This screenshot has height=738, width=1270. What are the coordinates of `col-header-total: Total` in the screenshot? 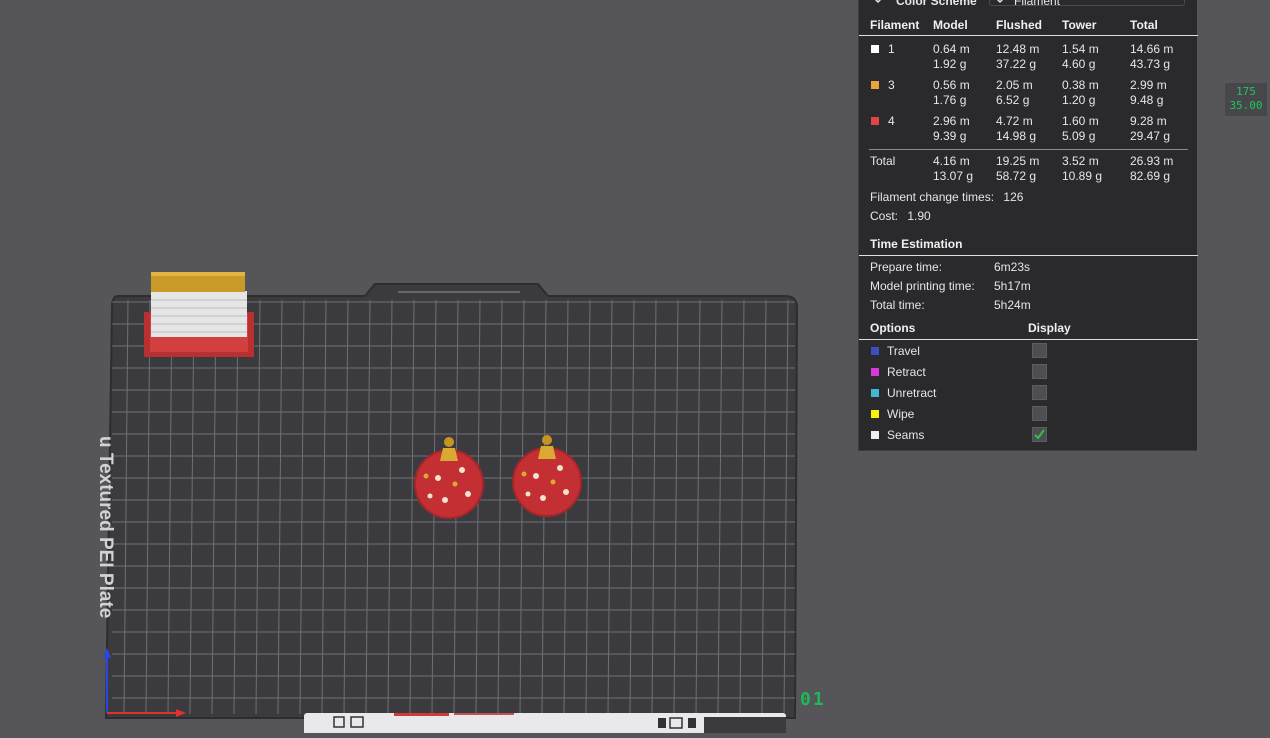 It's located at (1144, 25).